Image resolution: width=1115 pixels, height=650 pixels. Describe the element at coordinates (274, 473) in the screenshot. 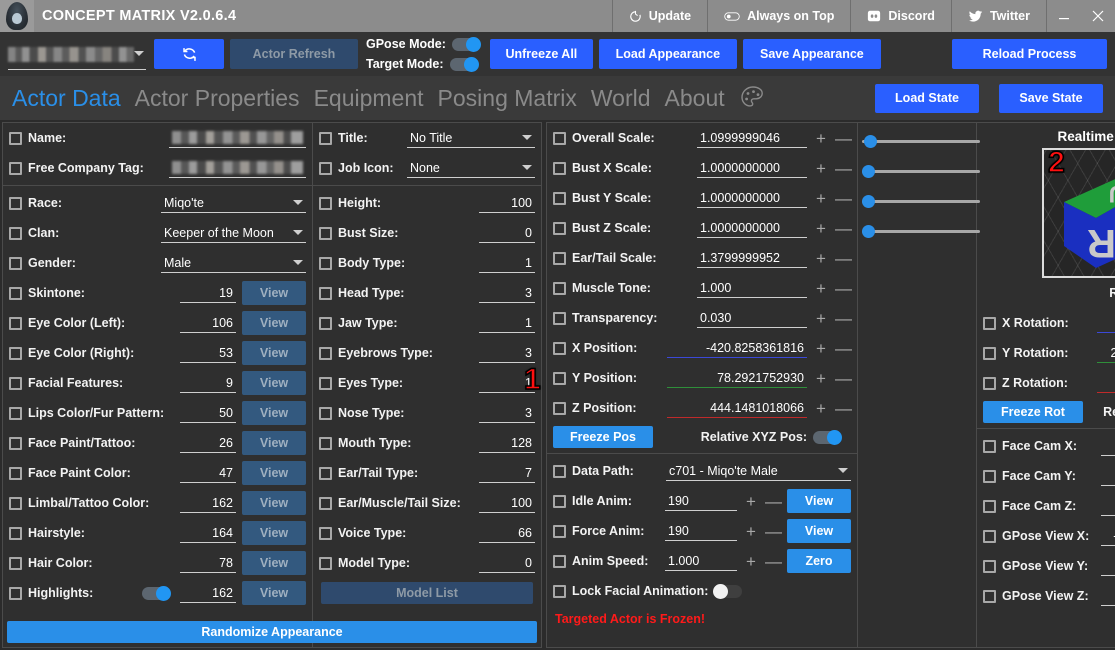

I see `face-paint-color-view-button: View` at that location.